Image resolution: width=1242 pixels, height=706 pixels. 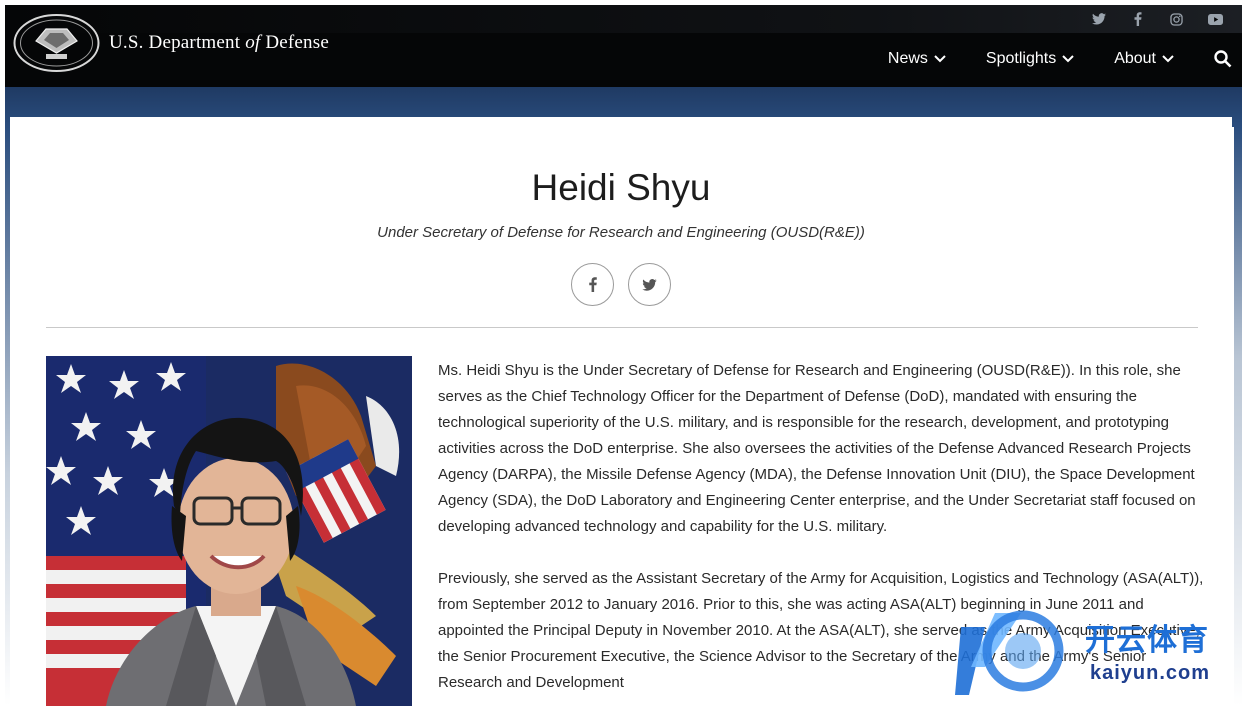 I want to click on nav-news: News, so click(x=917, y=59).